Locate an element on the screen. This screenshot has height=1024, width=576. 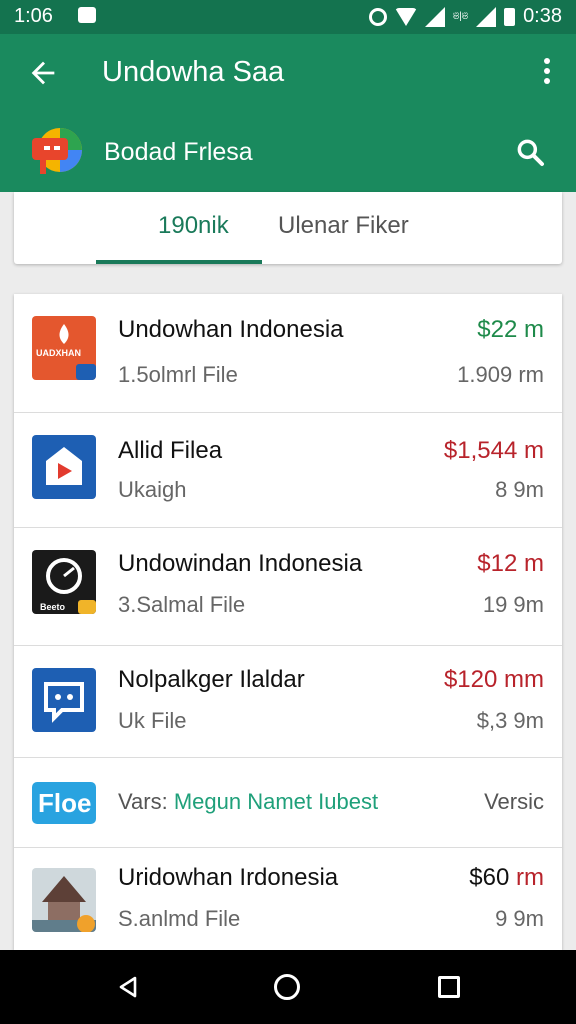
item-subtitle: Ukaigh is located at coordinates (152, 489).